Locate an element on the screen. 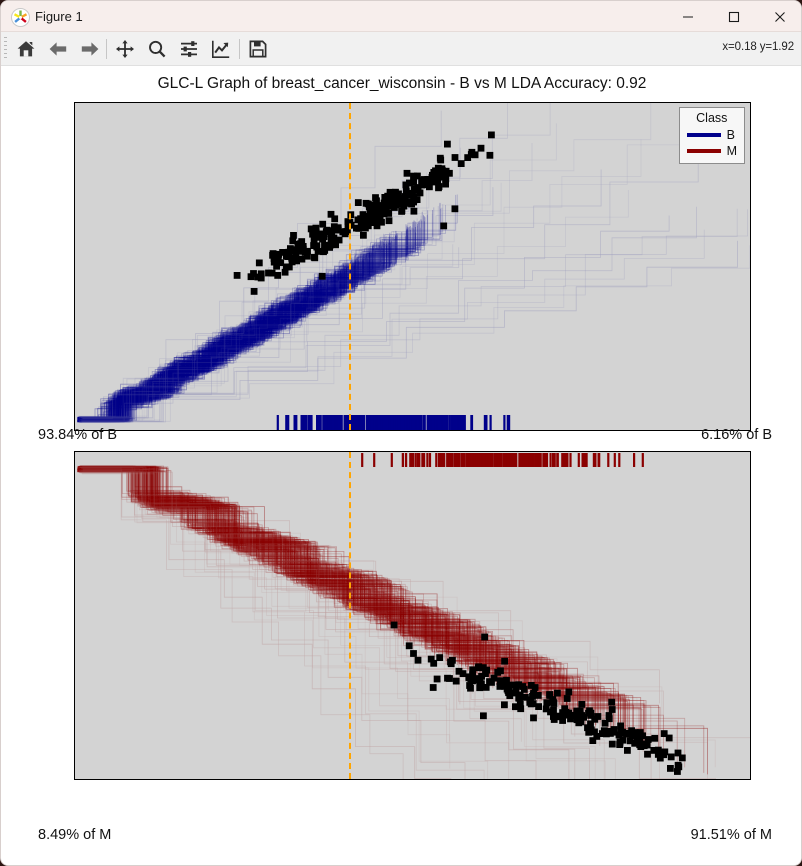  maximize-icon is located at coordinates (734, 16).